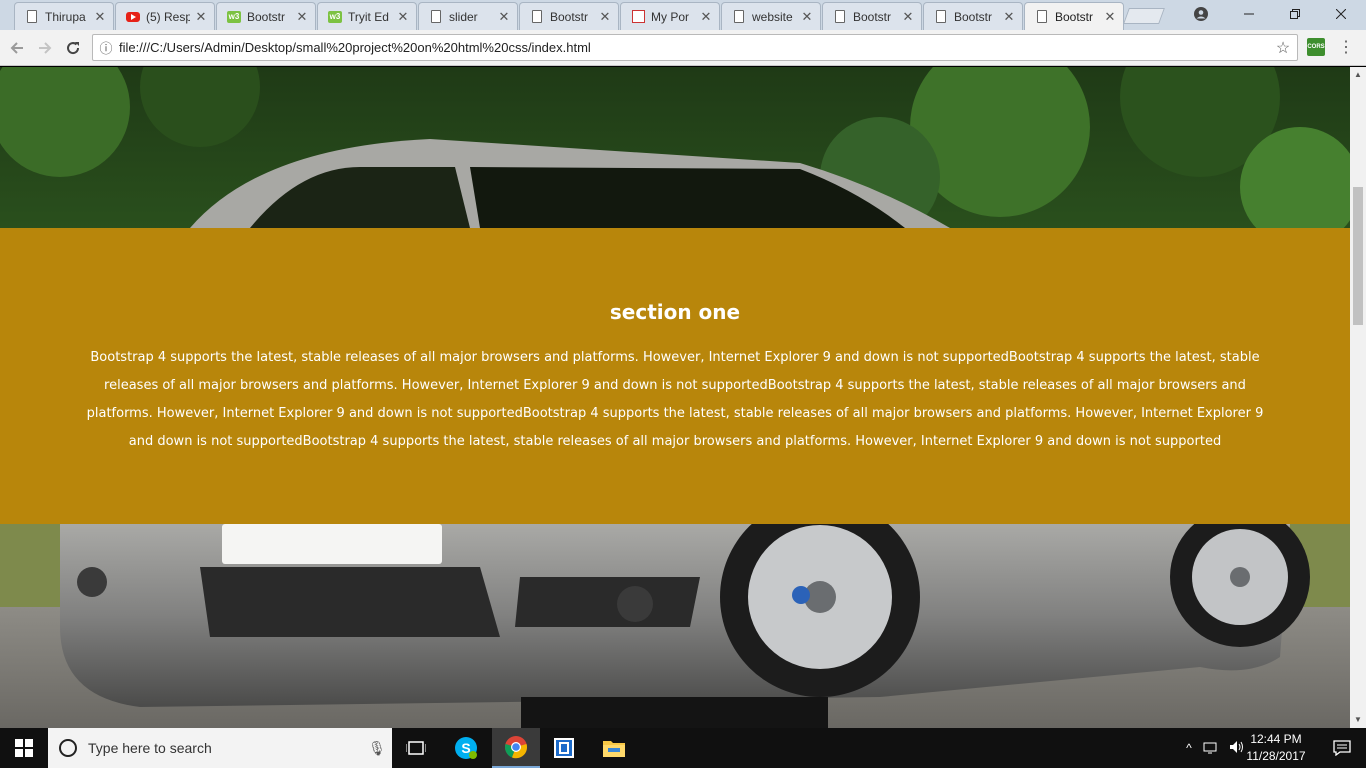 Image resolution: width=1366 pixels, height=768 pixels. I want to click on back-arrow-icon, so click(17, 48).